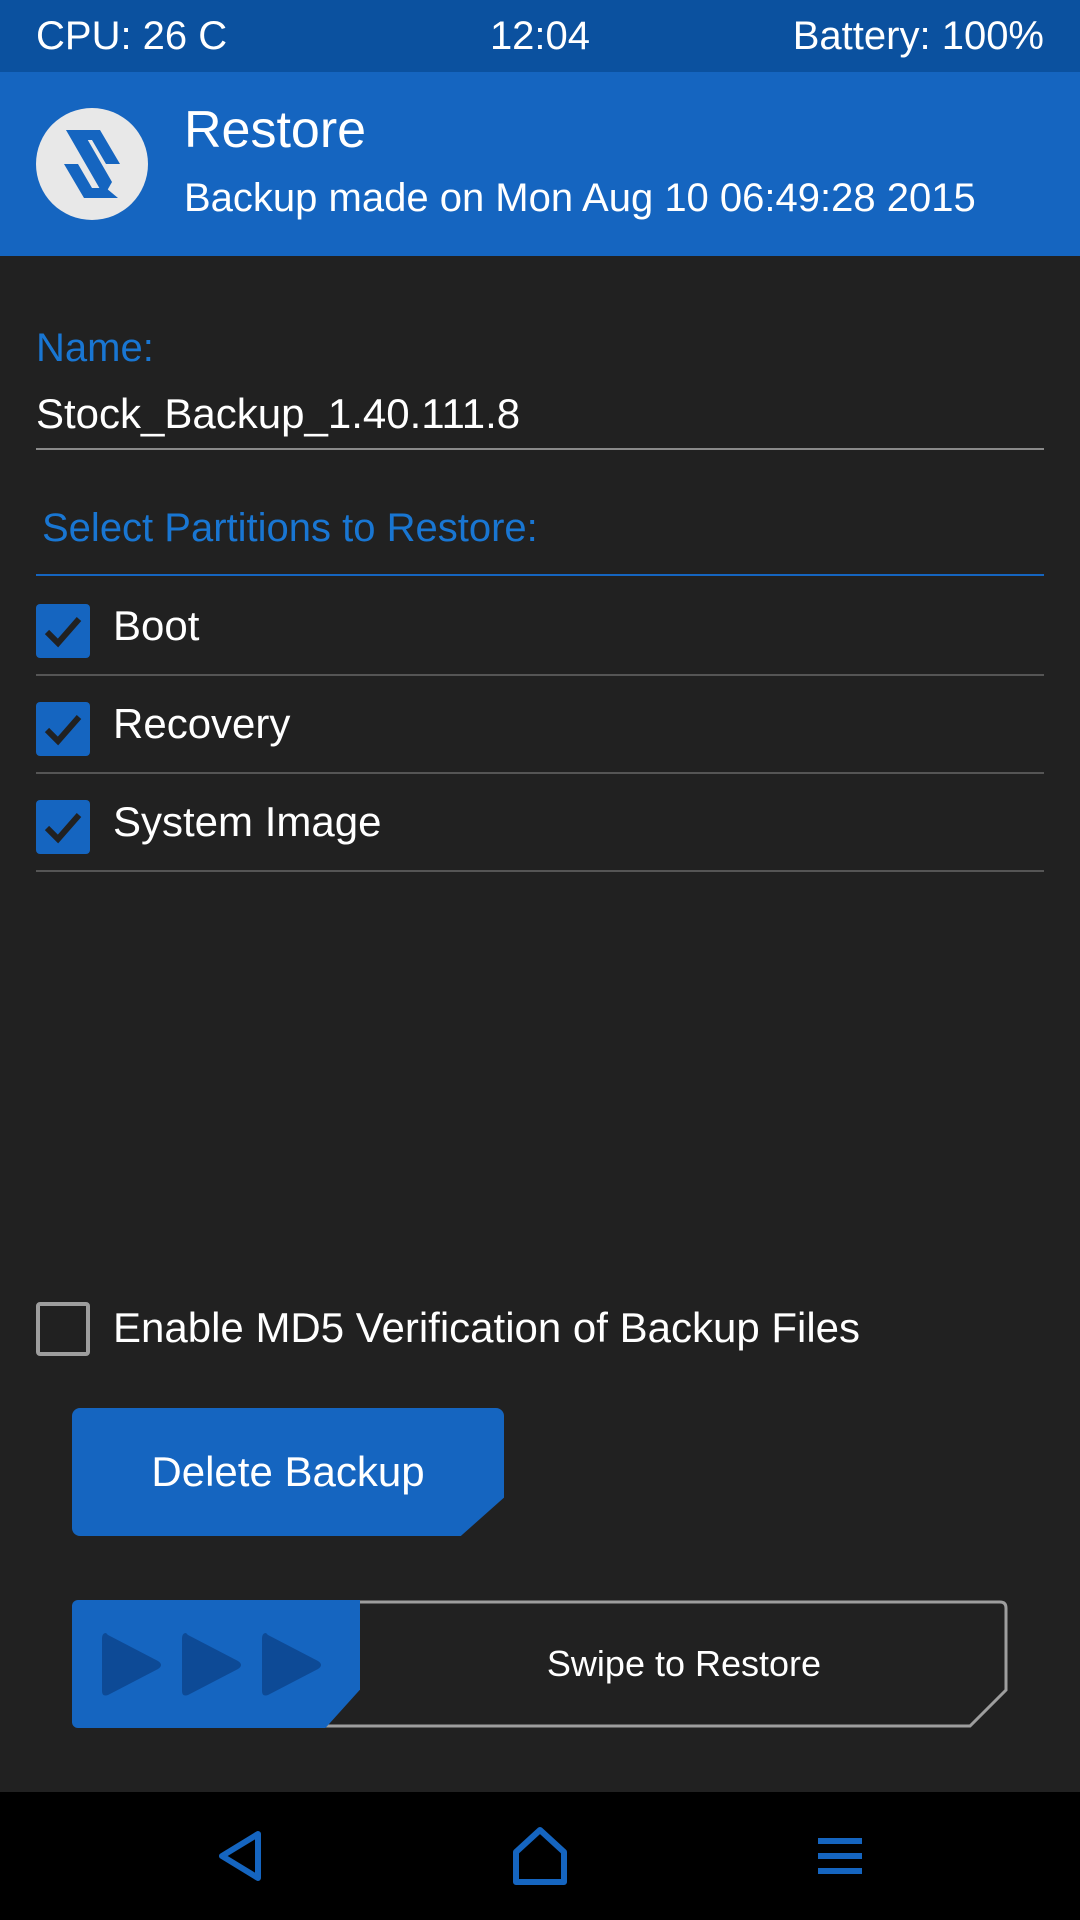 Image resolution: width=1080 pixels, height=1920 pixels. Describe the element at coordinates (275, 130) in the screenshot. I see `page-title: Restore` at that location.